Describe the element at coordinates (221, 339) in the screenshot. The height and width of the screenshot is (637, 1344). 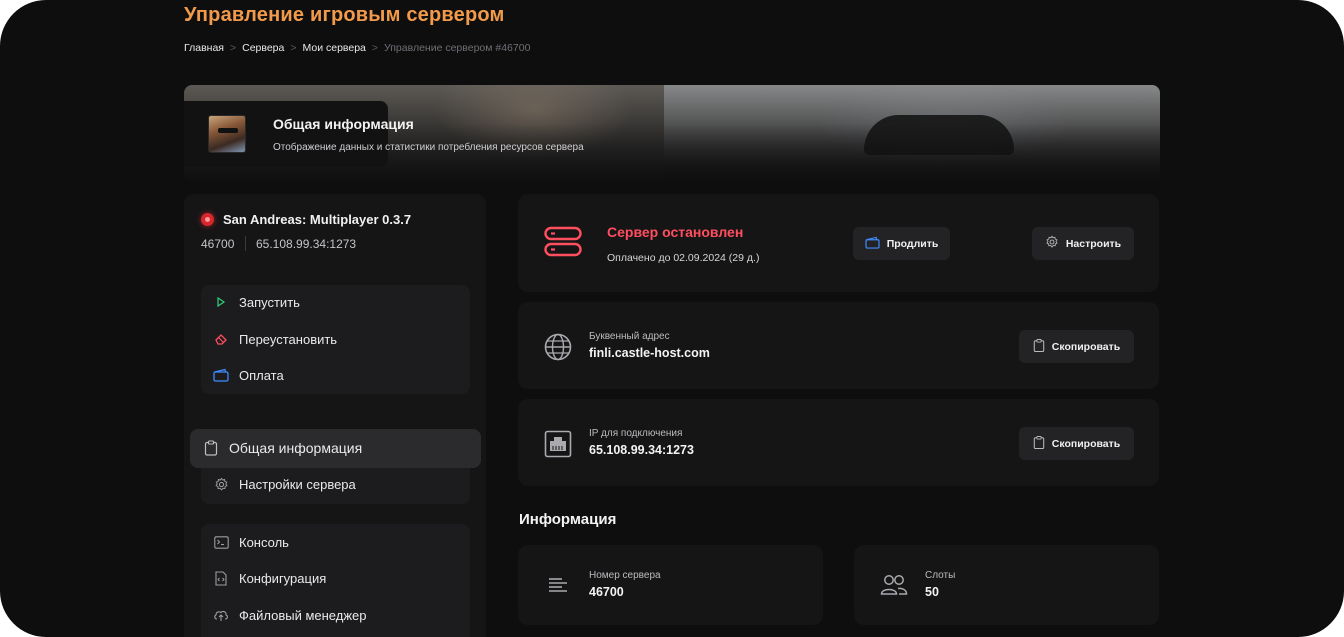
I see `eraser-icon` at that location.